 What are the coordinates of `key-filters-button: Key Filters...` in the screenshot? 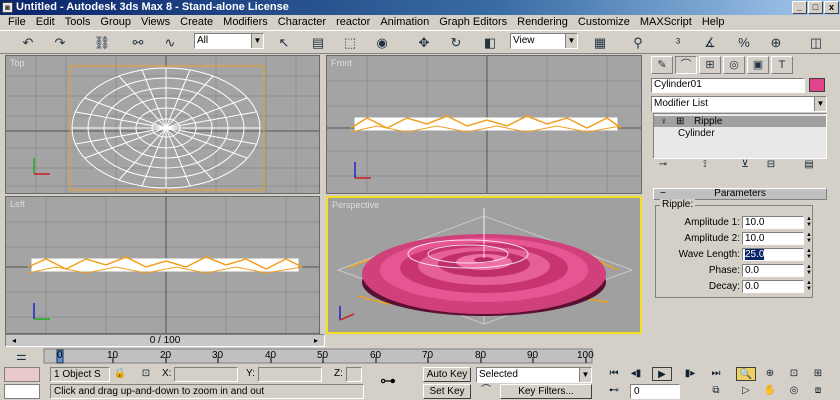 It's located at (546, 391).